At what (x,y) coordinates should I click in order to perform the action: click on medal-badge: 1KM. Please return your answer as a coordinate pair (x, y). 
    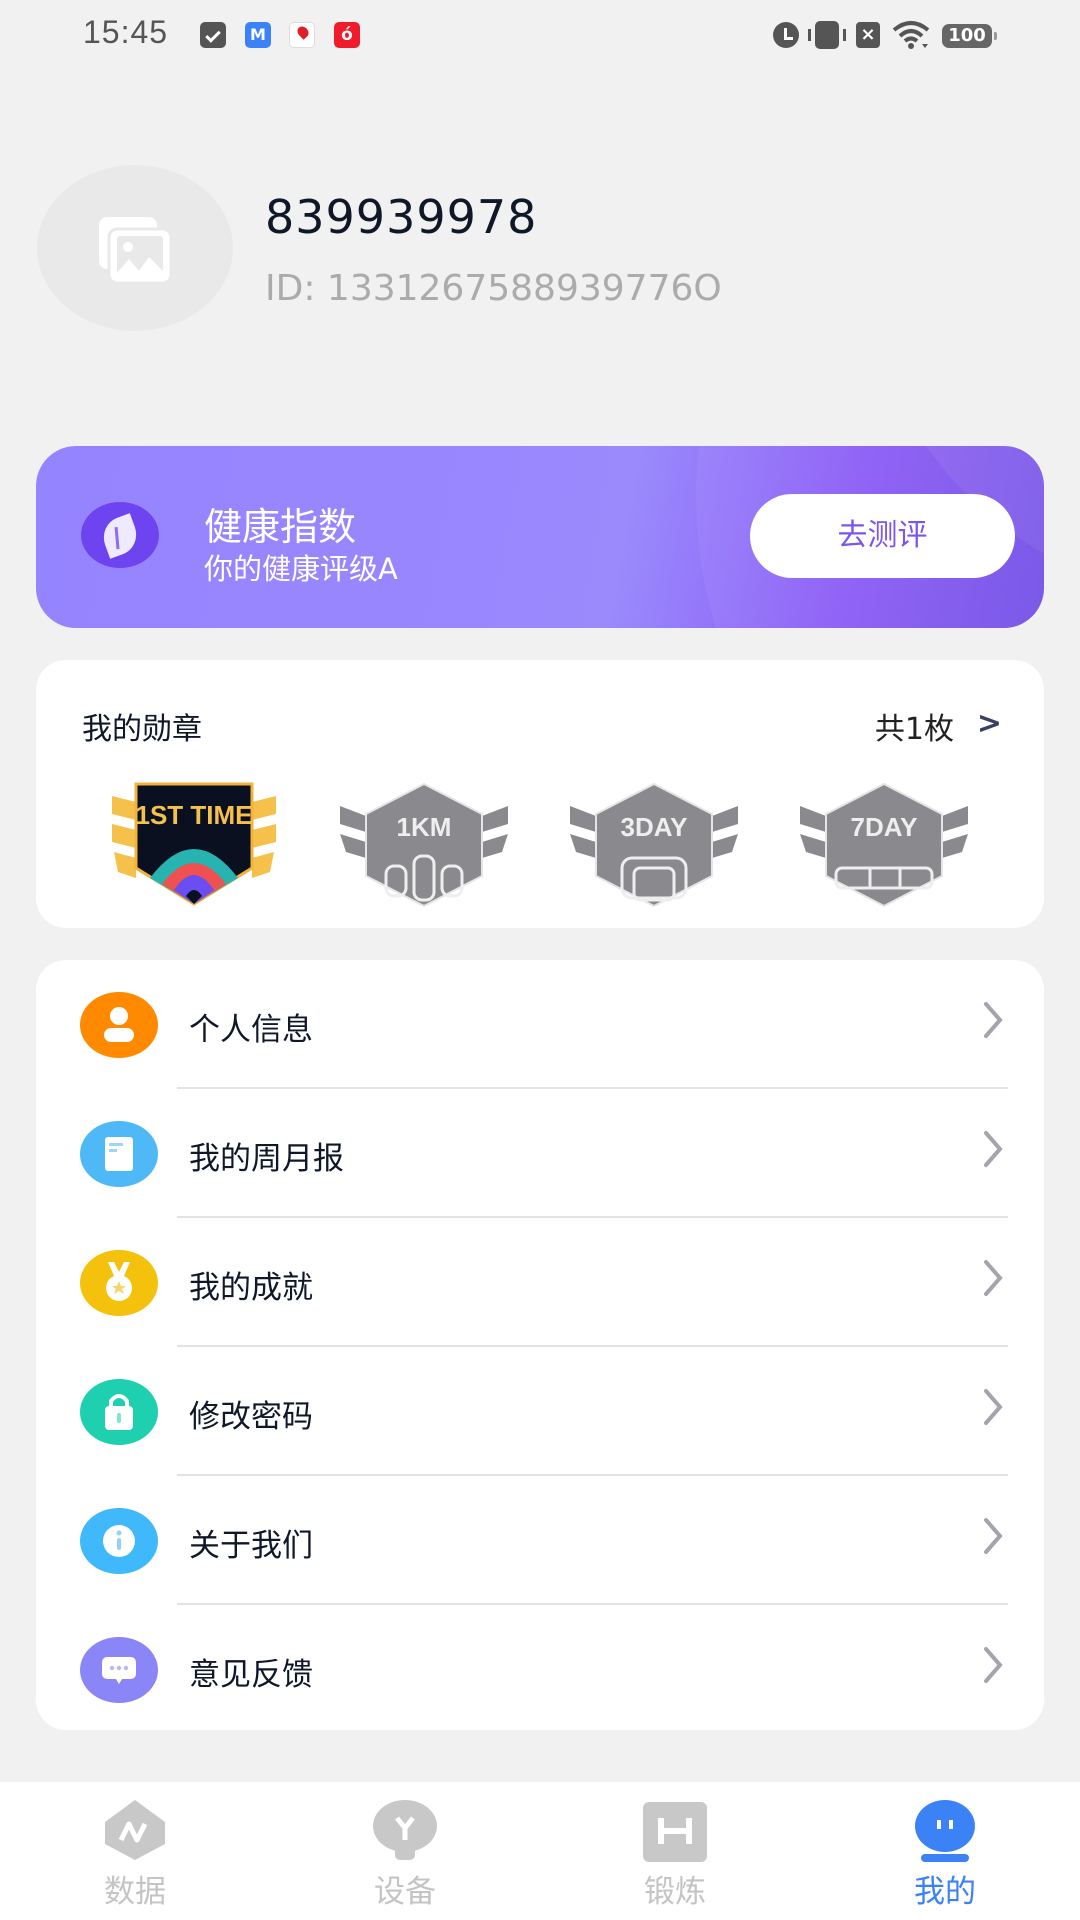
    Looking at the image, I should click on (424, 844).